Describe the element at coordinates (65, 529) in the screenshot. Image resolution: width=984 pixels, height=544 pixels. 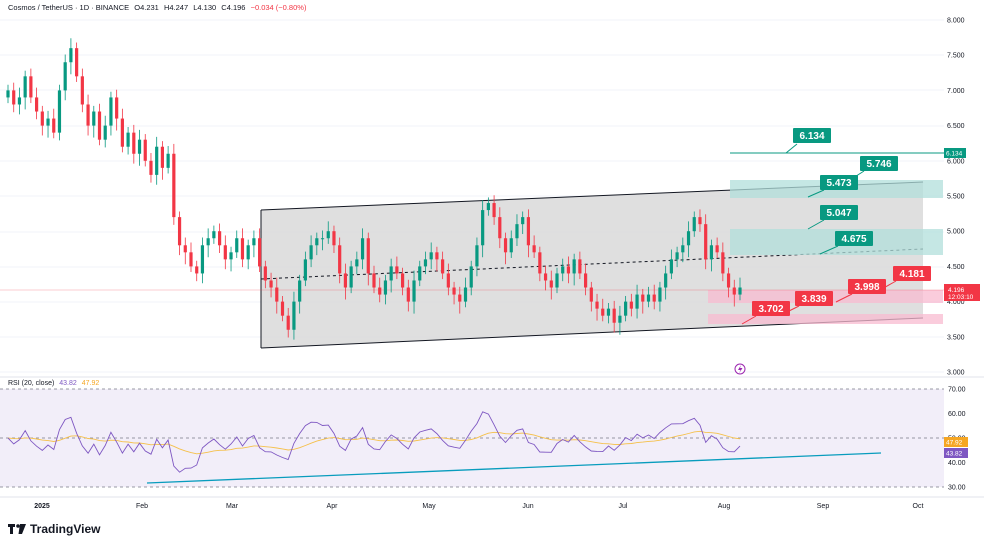
I see `tradingview-logo-text: TradingView` at that location.